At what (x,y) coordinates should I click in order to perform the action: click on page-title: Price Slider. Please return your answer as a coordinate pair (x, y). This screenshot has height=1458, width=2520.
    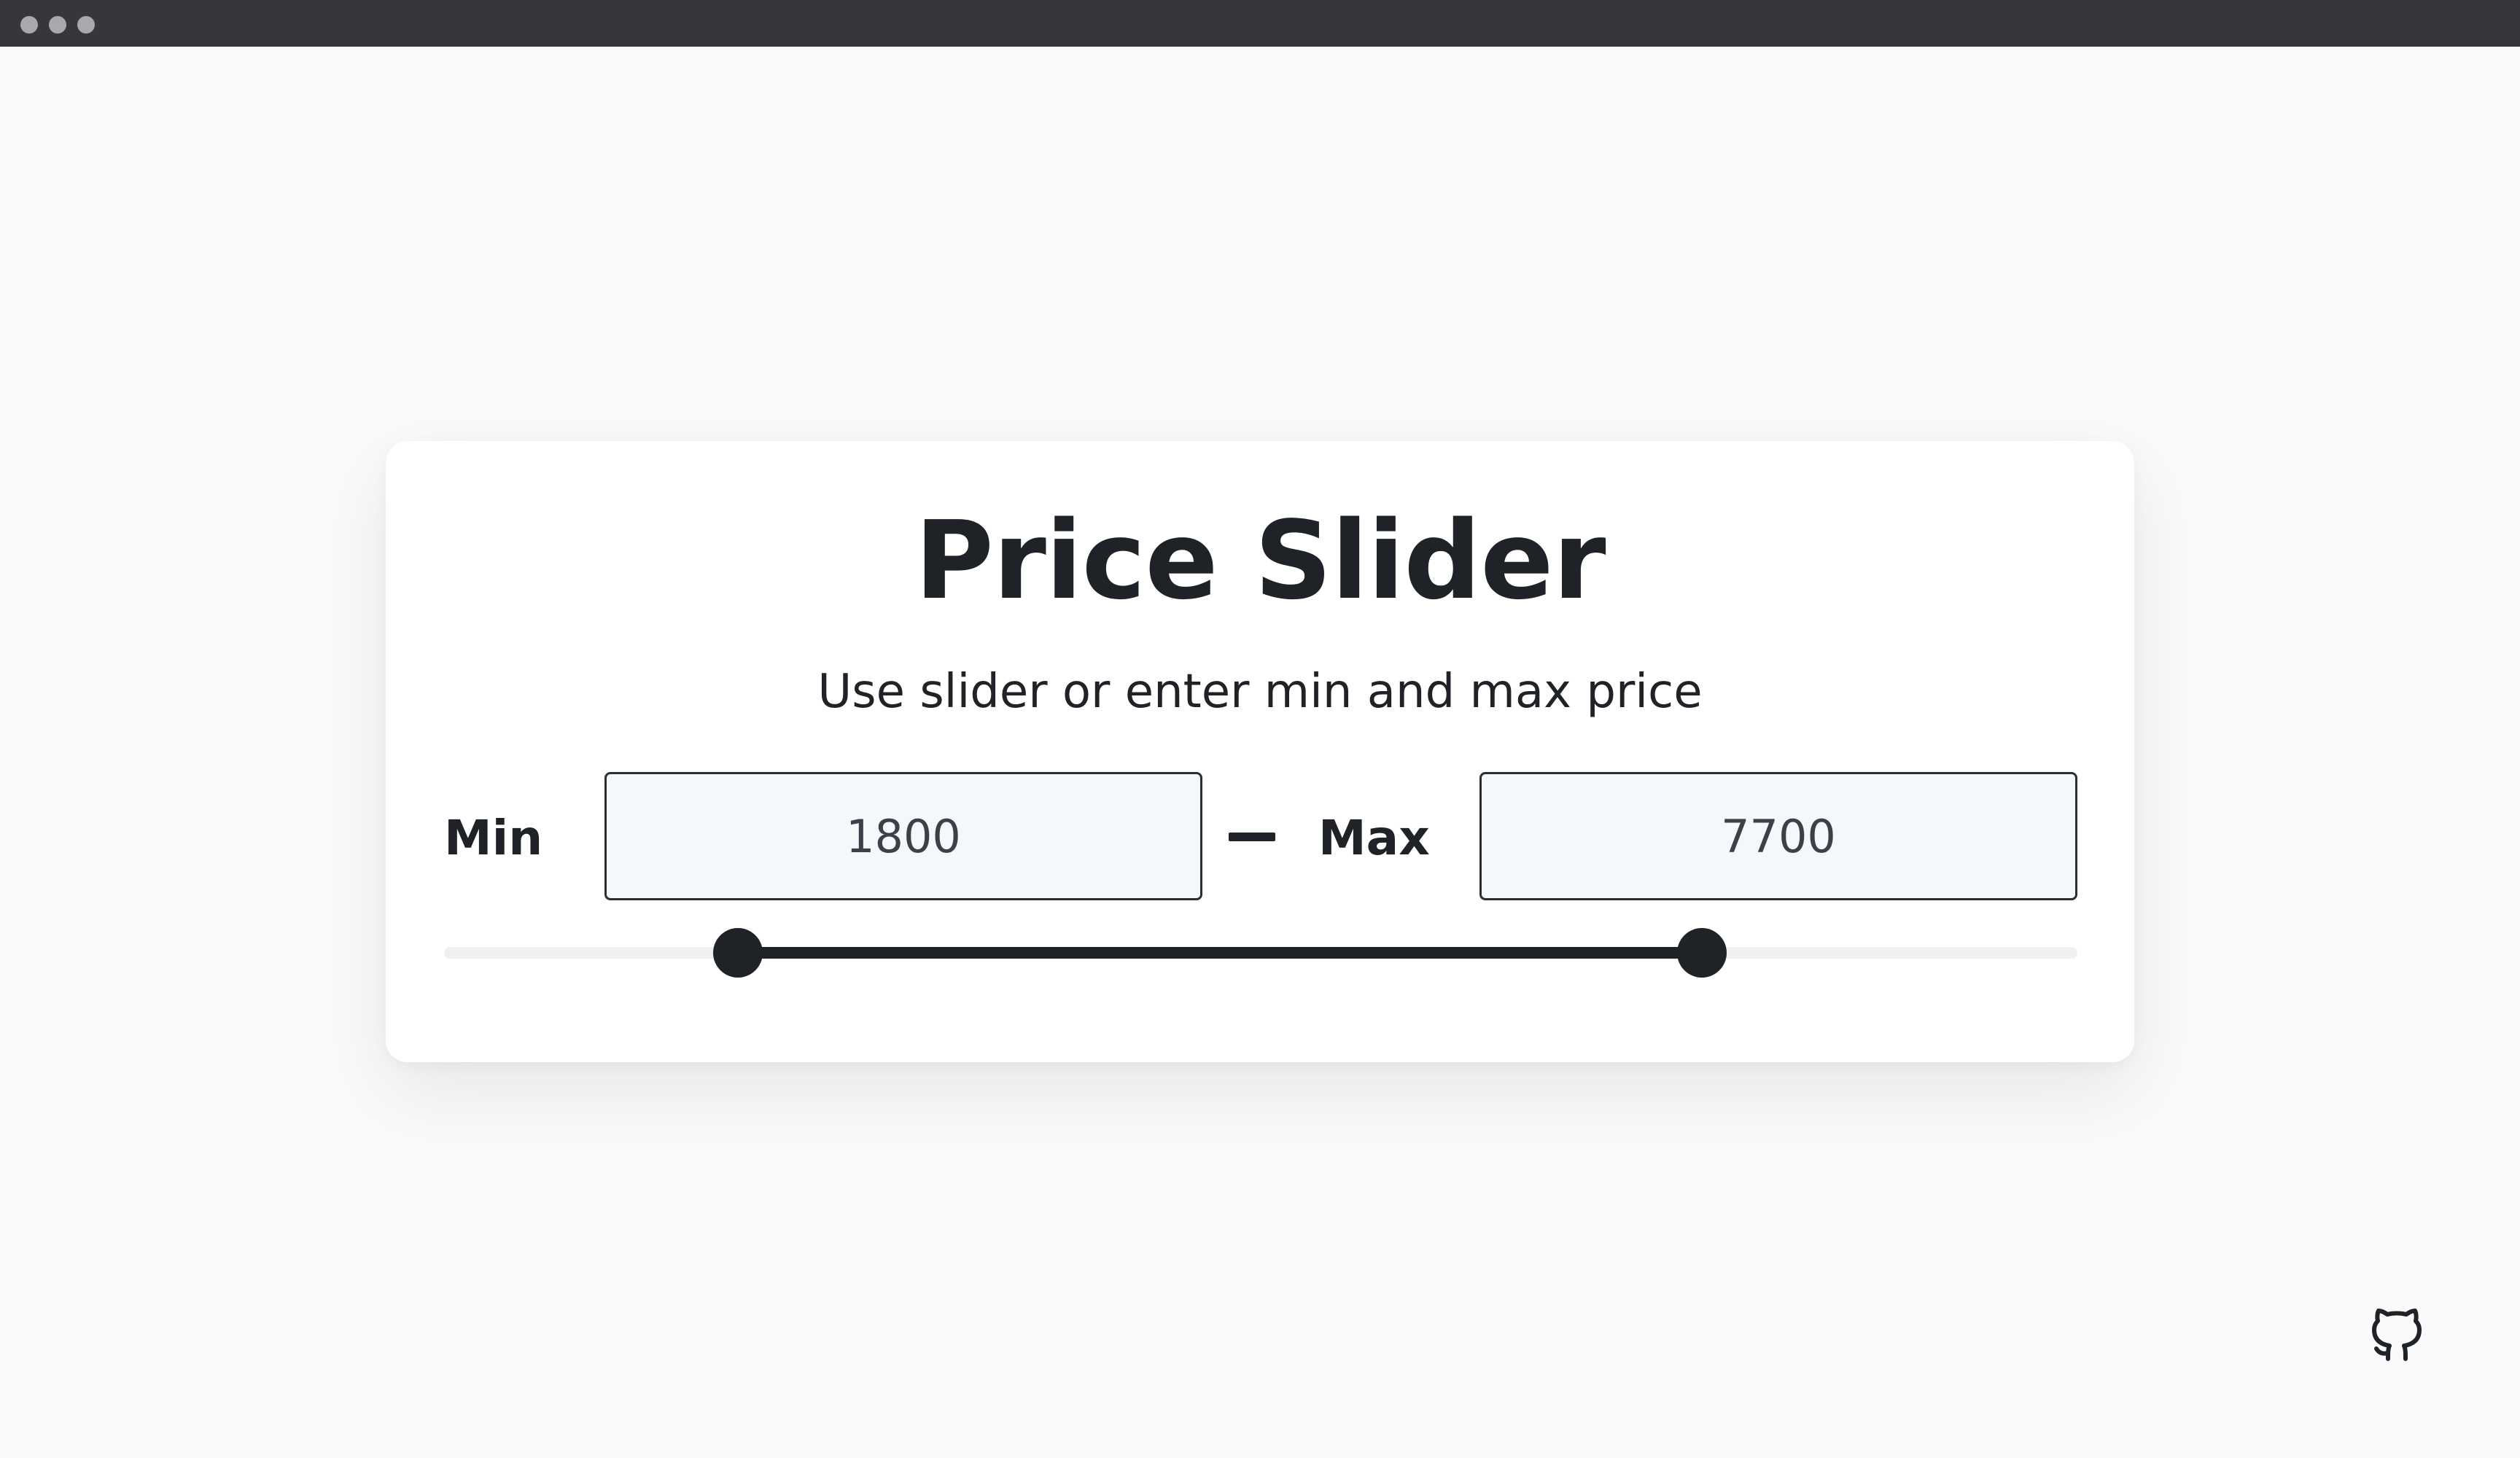
    Looking at the image, I should click on (1260, 560).